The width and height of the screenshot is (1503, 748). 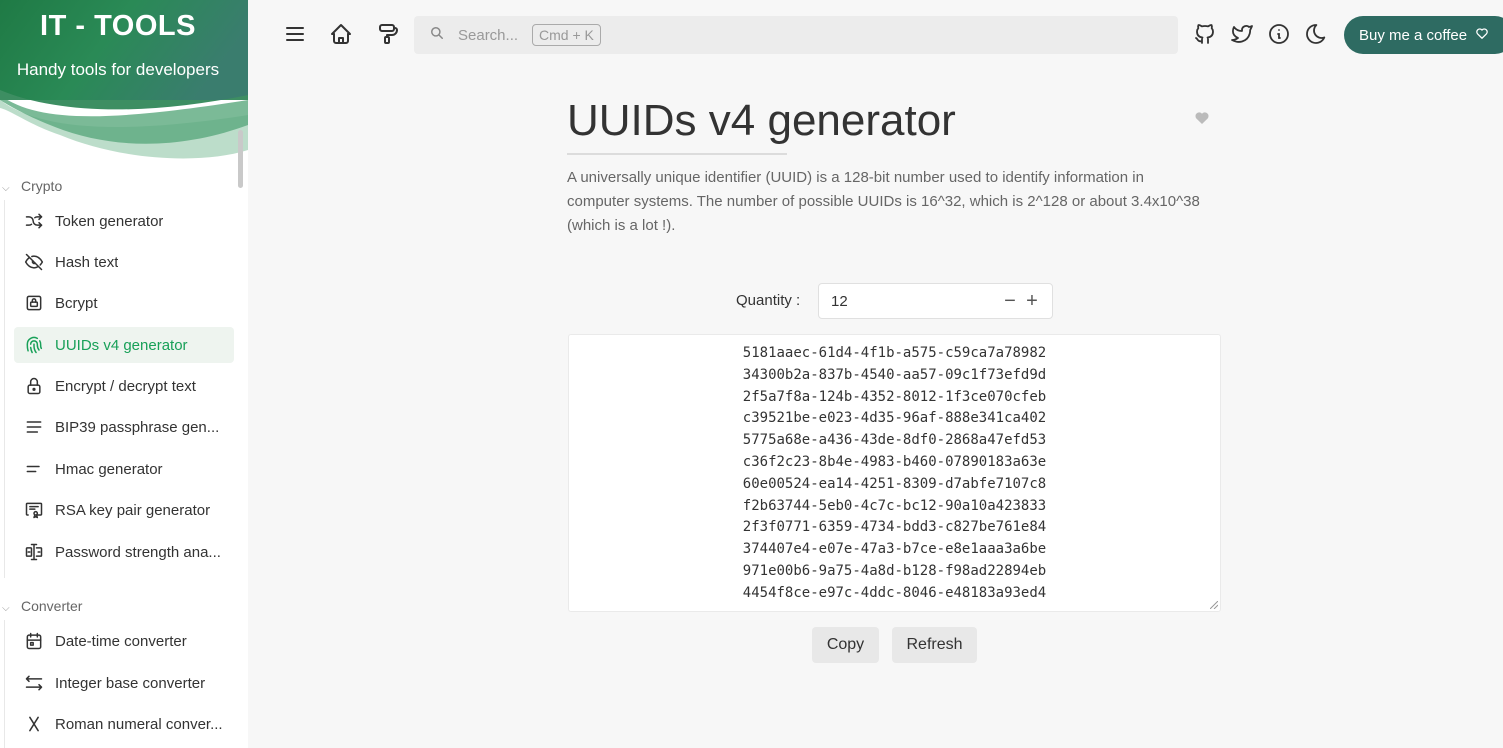 What do you see at coordinates (1205, 34) in the screenshot?
I see `github-icon` at bounding box center [1205, 34].